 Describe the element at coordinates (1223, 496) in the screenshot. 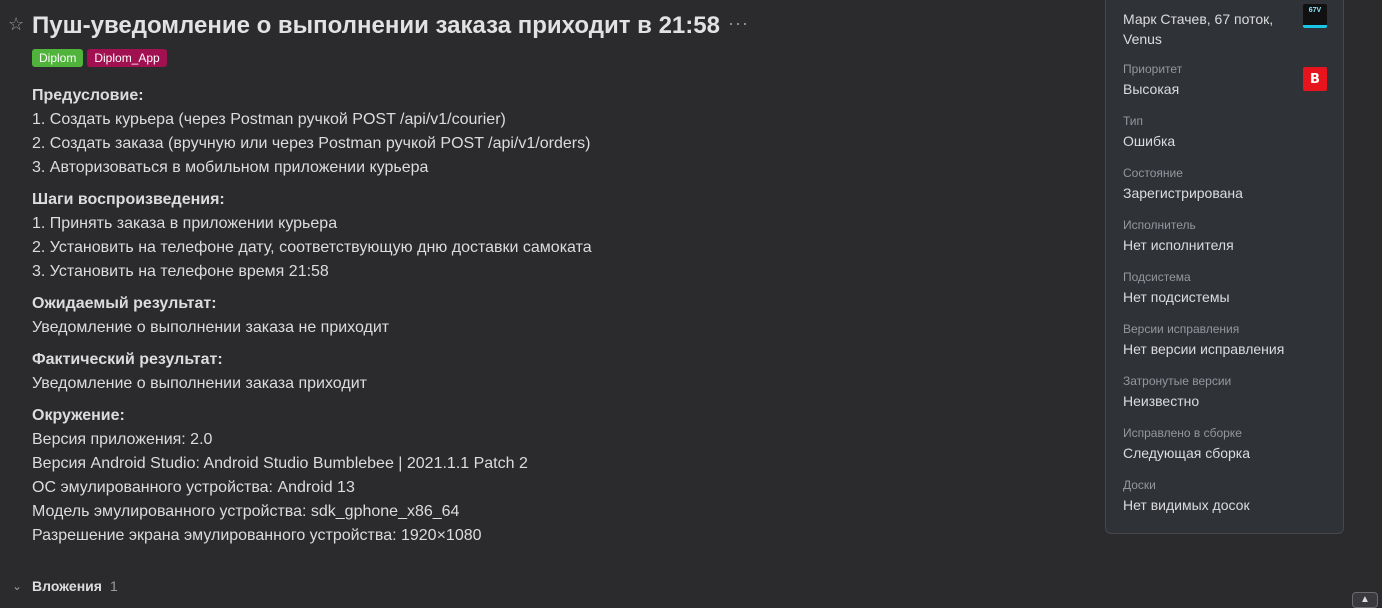

I see `field-boards: Доски Нет видимых досок` at that location.